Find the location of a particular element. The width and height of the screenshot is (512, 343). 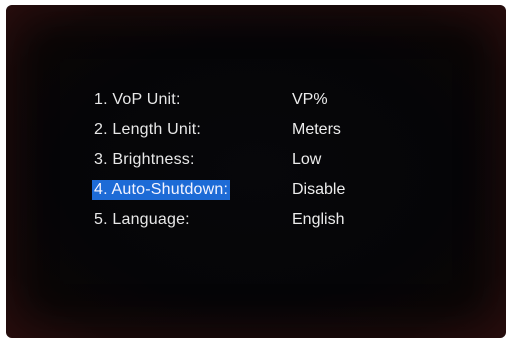

menu-item-value: Meters is located at coordinates (316, 129).